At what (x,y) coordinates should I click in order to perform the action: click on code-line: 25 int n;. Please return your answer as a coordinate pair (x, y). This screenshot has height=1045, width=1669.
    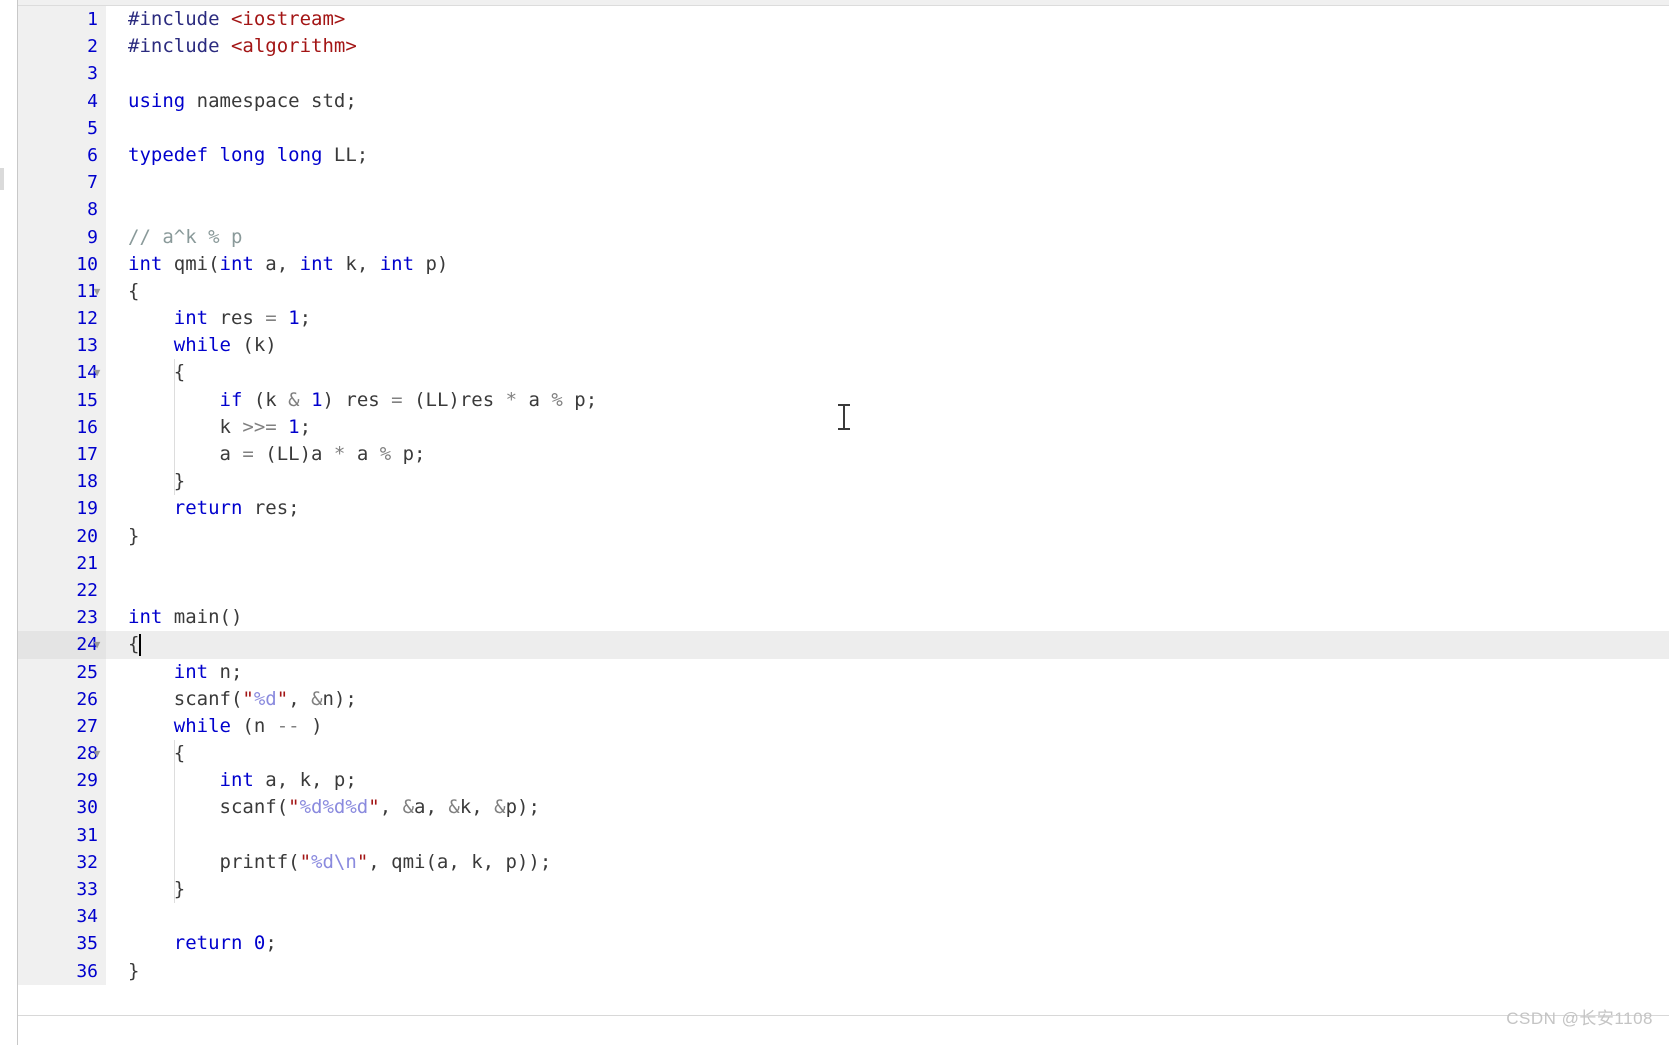
    Looking at the image, I should click on (843, 672).